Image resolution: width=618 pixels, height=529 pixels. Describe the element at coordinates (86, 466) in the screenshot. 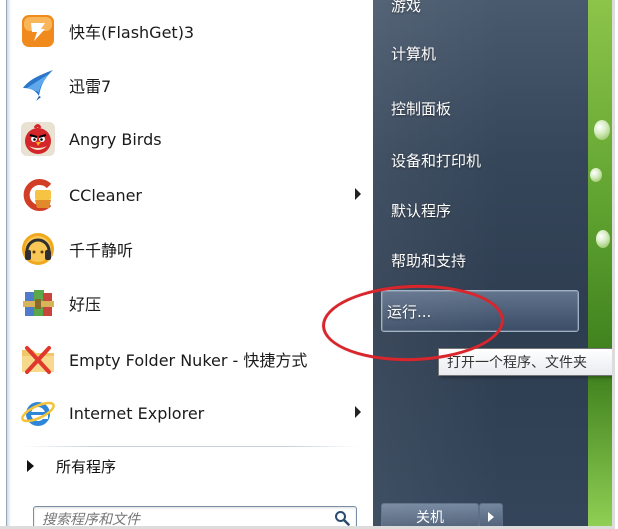

I see `all-programs-label: 所有程序` at that location.